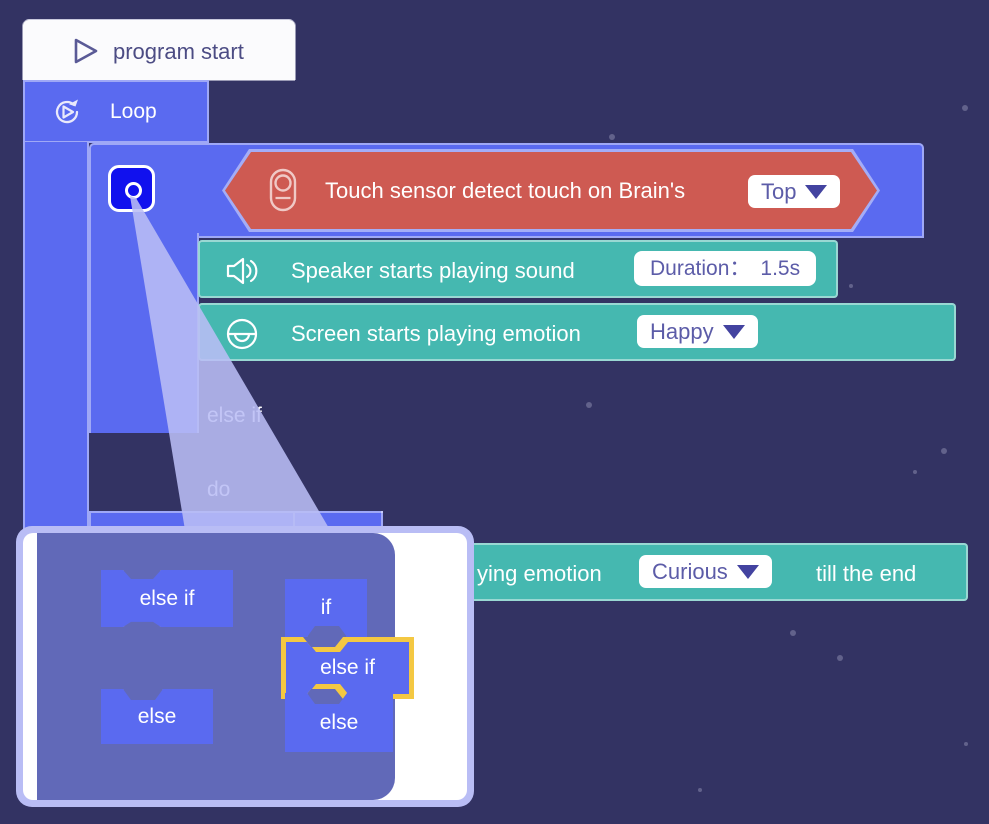 The height and width of the screenshot is (824, 989). Describe the element at coordinates (780, 268) in the screenshot. I see `duration-field-value: 1.5s` at that location.